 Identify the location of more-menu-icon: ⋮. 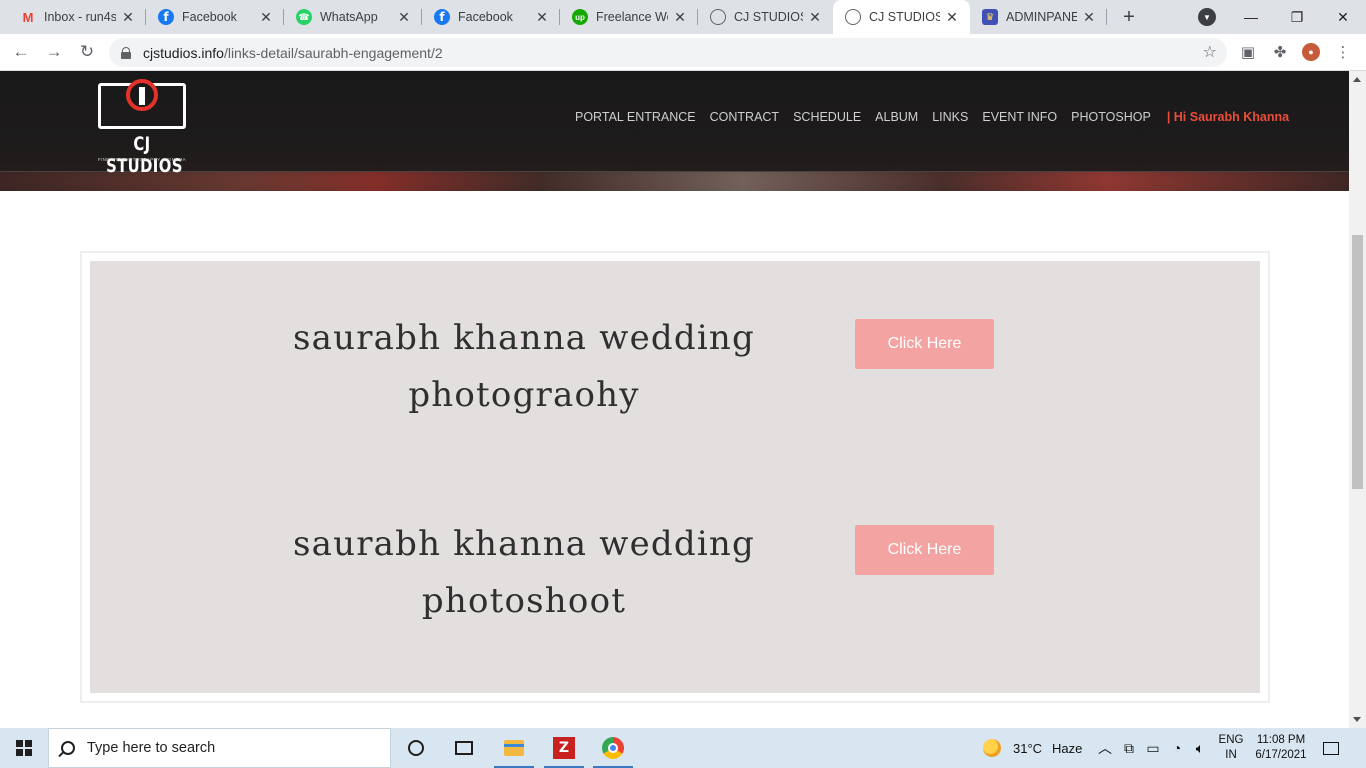
(1343, 52).